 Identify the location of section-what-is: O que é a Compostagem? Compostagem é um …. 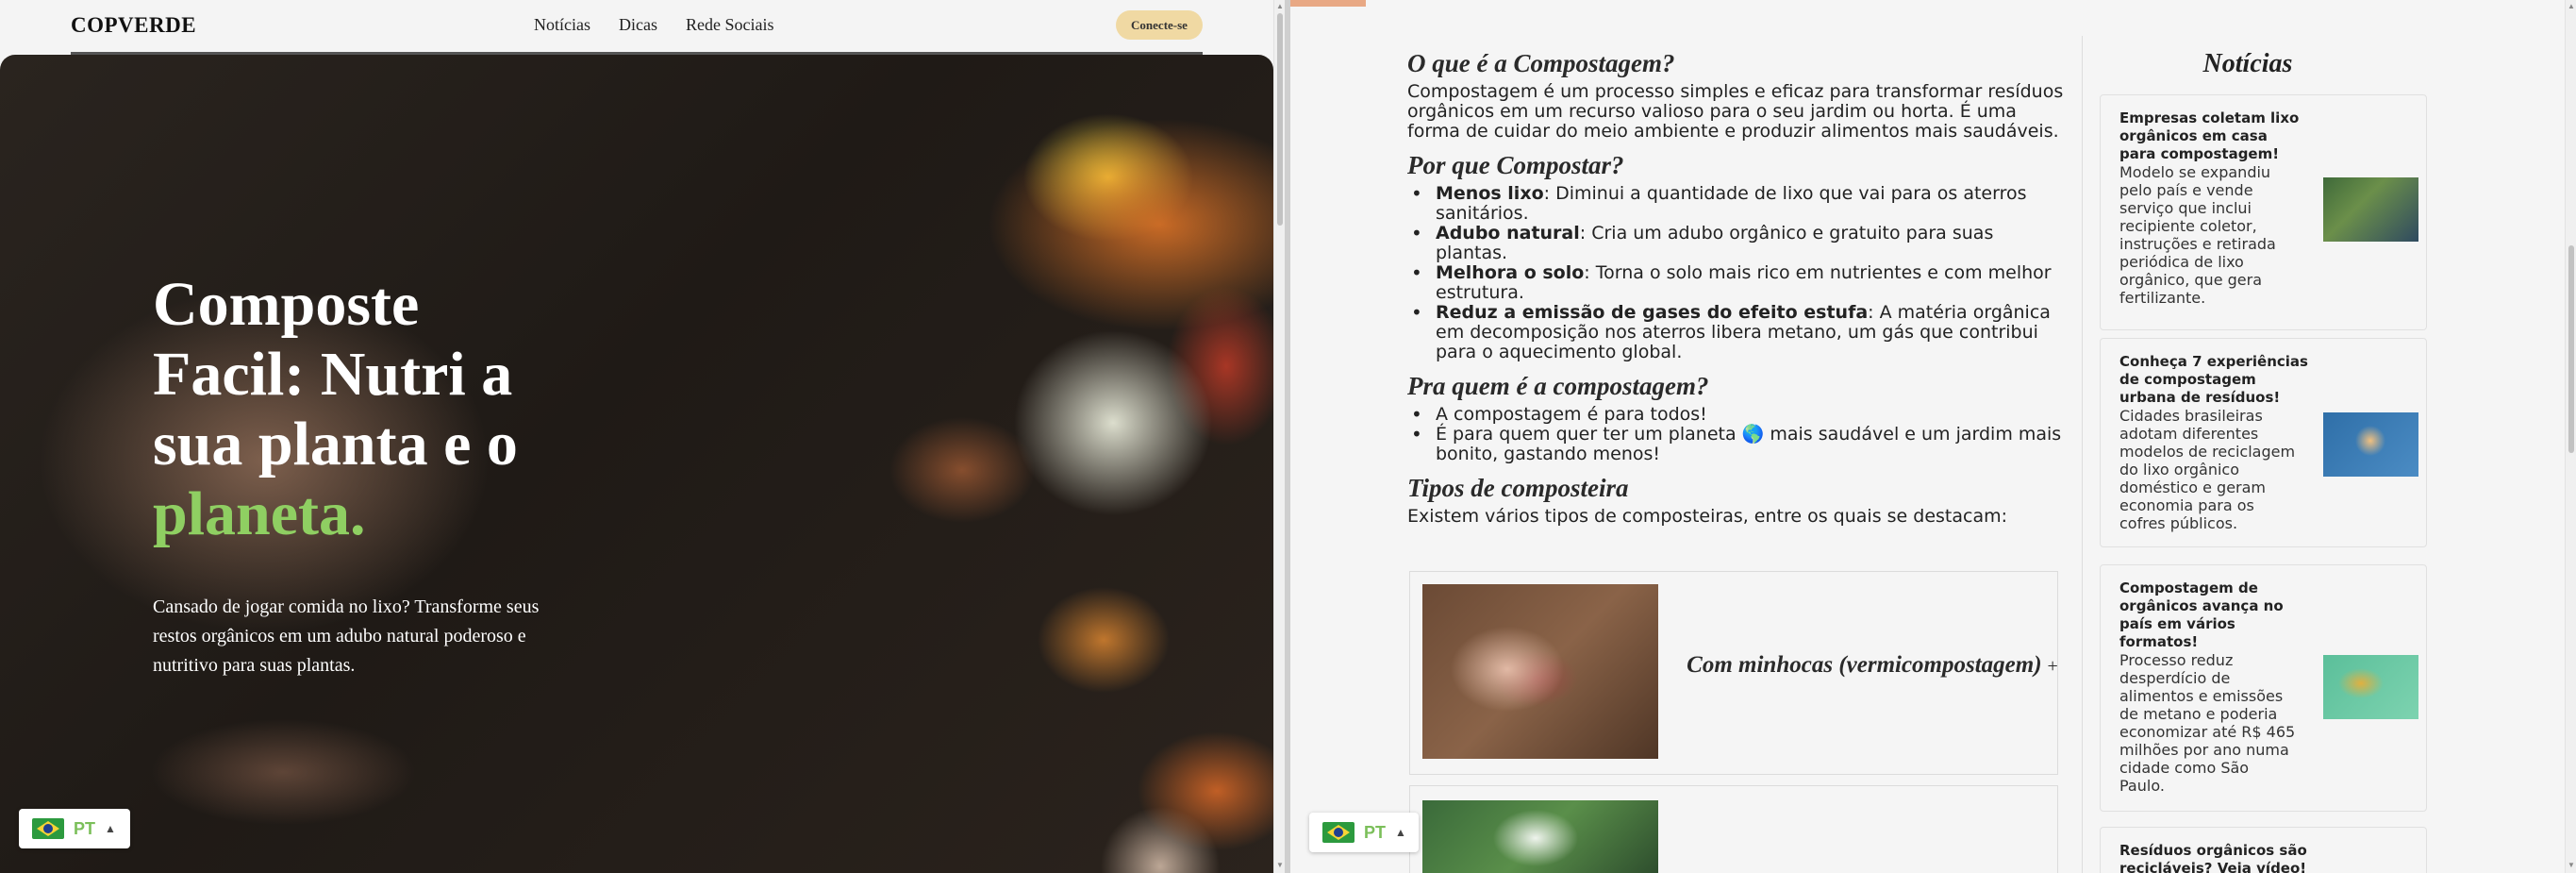
(1737, 95).